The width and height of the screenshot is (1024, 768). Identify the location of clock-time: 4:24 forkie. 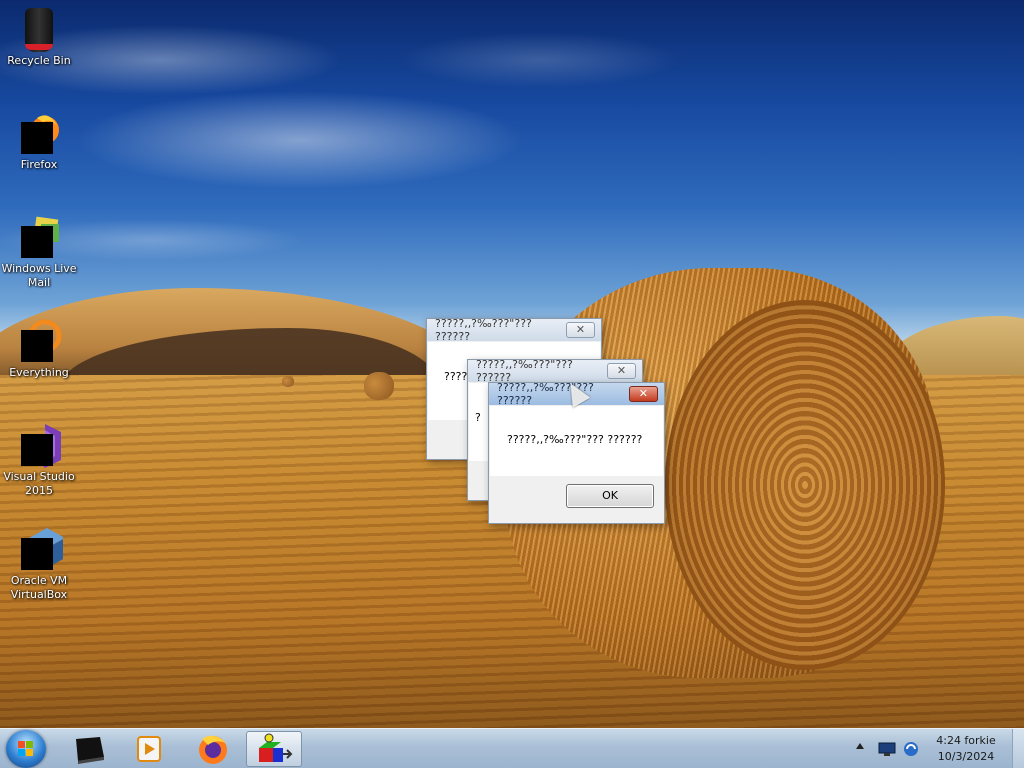
(966, 740).